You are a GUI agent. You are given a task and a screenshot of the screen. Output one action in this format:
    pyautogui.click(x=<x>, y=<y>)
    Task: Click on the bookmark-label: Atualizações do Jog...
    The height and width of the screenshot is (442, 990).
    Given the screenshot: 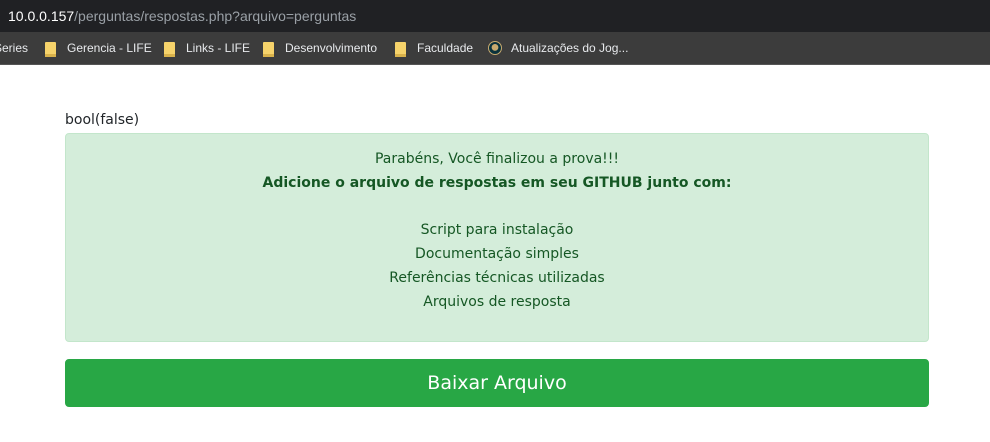 What is the action you would take?
    pyautogui.click(x=570, y=48)
    